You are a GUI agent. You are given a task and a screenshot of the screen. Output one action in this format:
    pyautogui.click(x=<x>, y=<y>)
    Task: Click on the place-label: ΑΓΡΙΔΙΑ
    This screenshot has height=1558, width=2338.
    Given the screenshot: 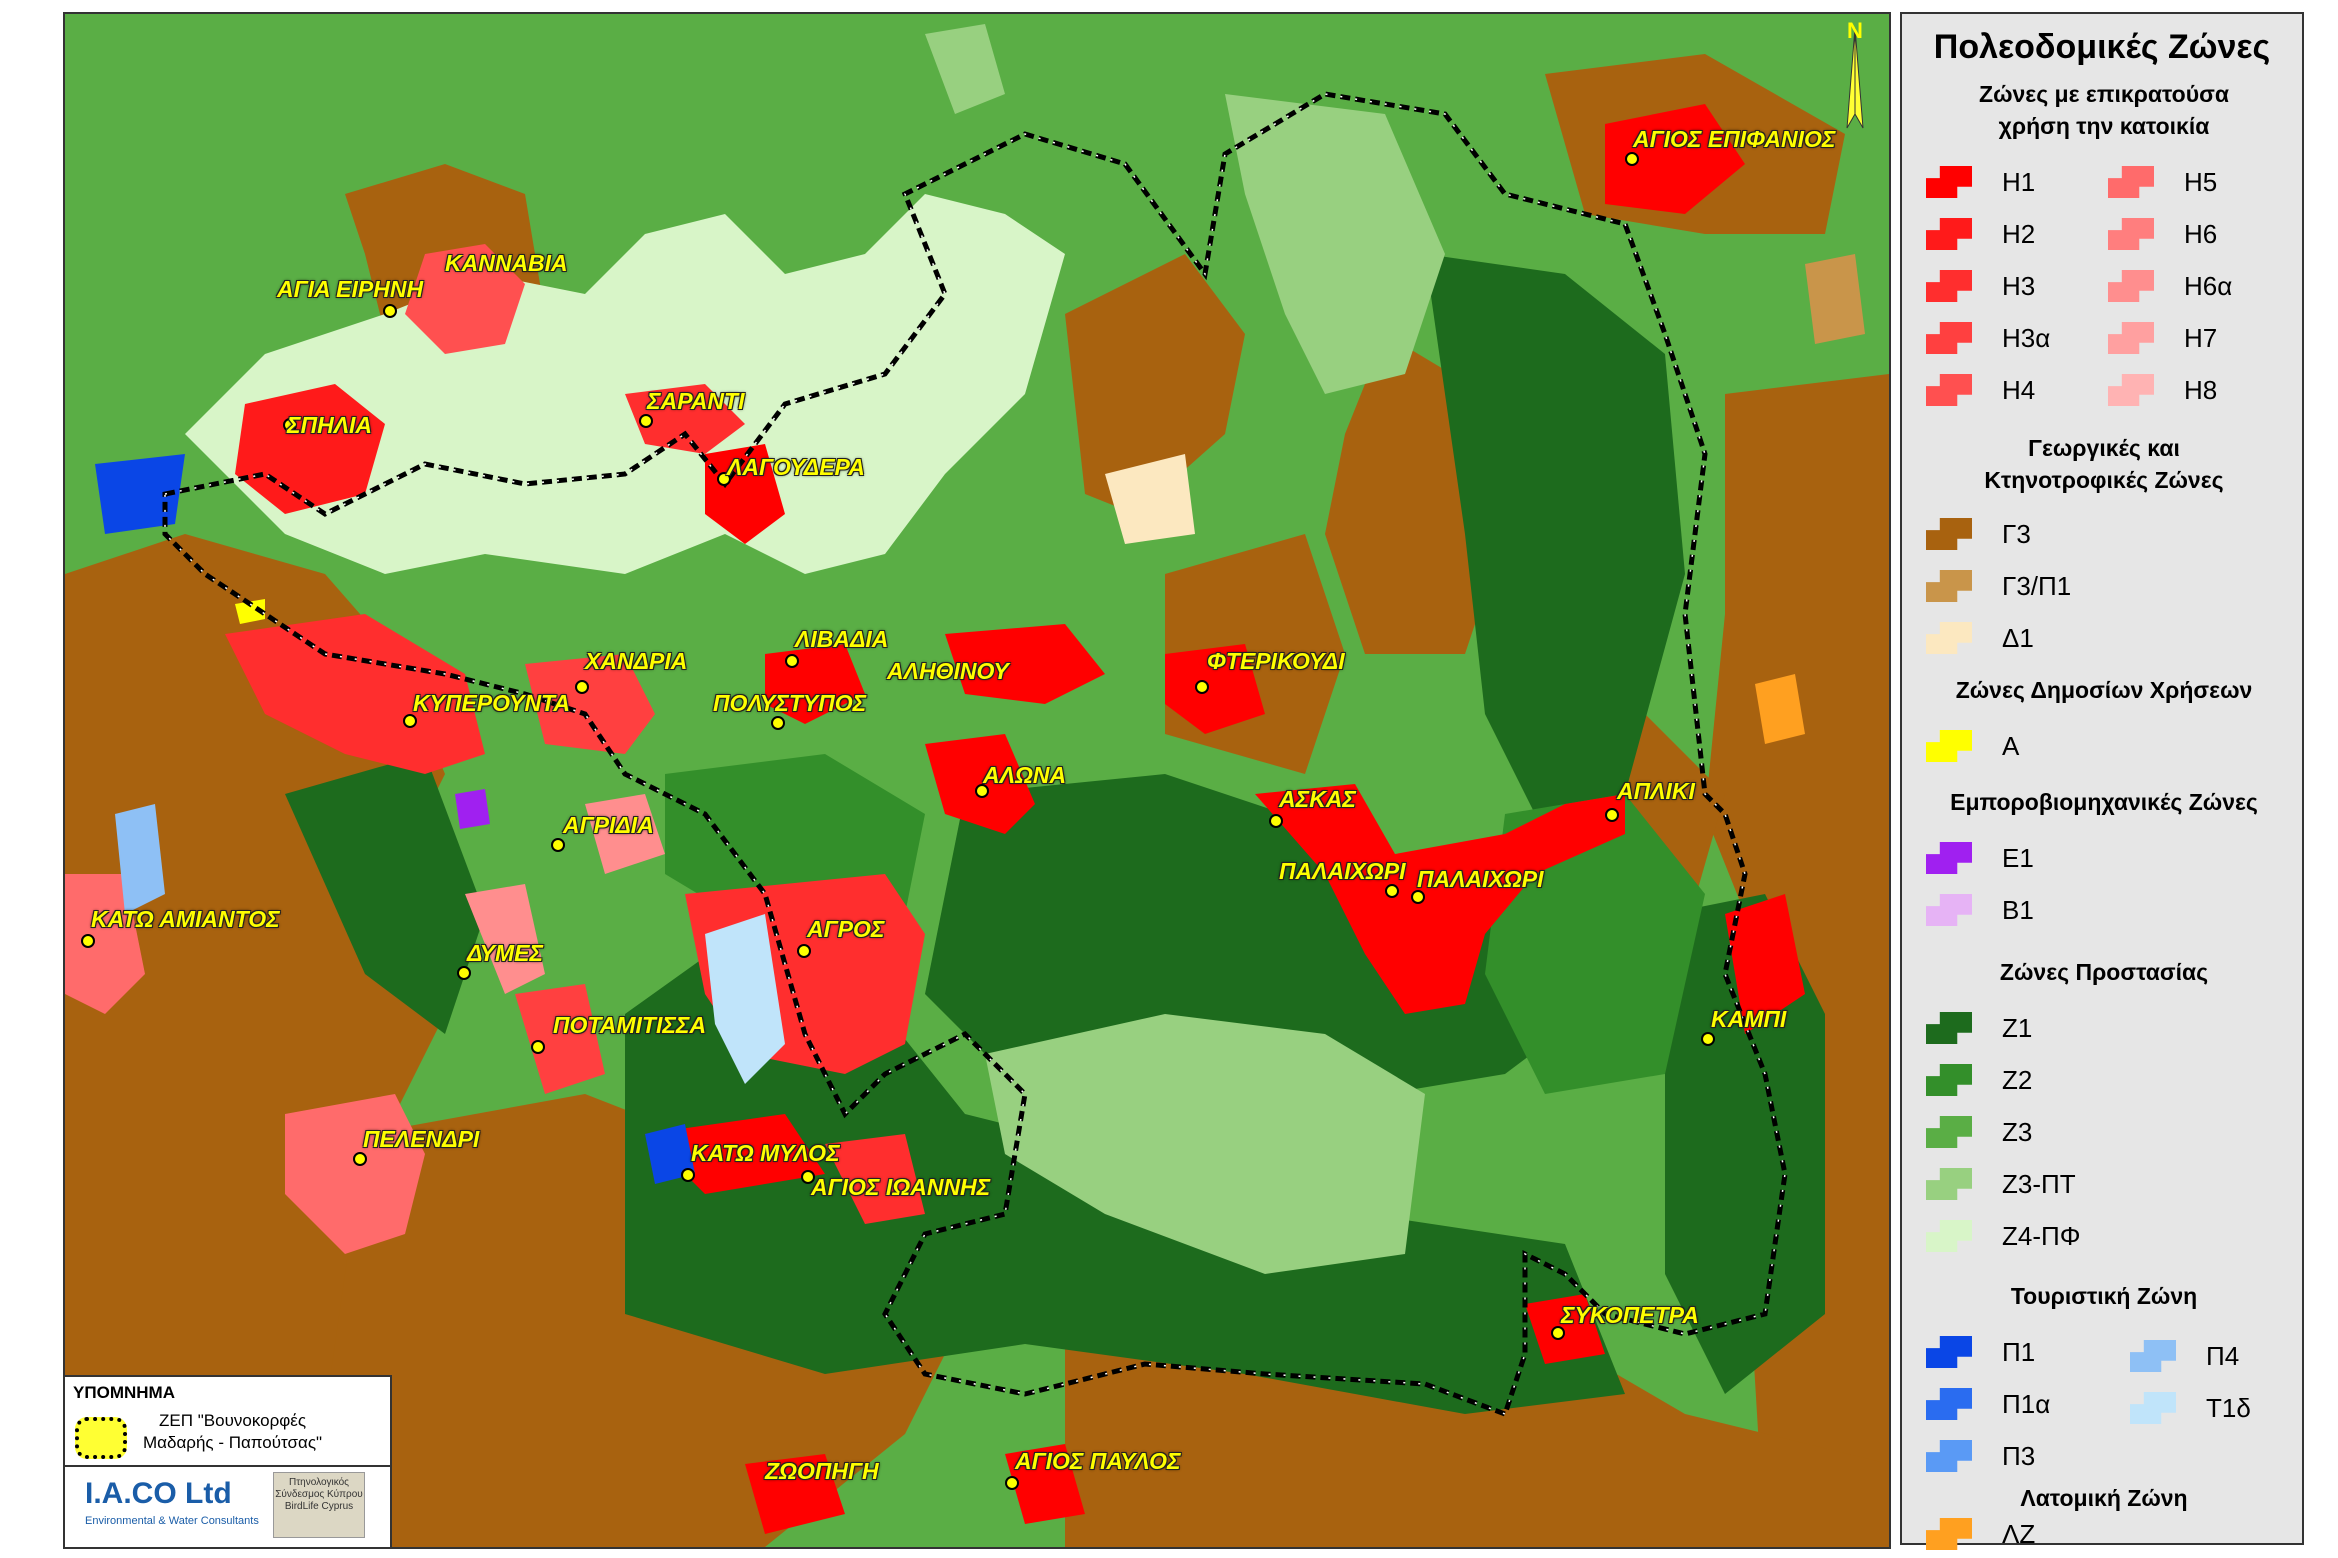 What is the action you would take?
    pyautogui.click(x=608, y=825)
    